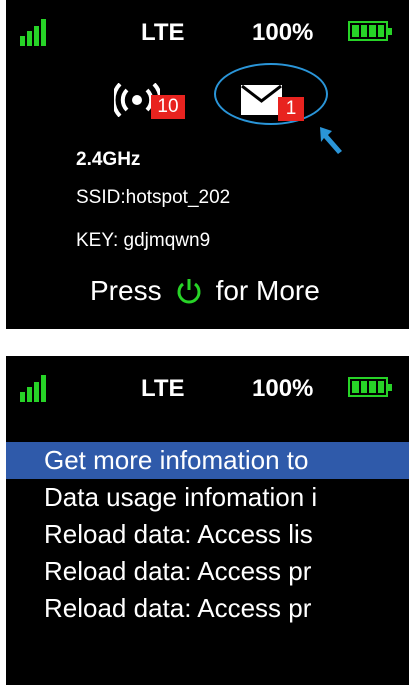 Image resolution: width=417 pixels, height=685 pixels. What do you see at coordinates (207, 497) in the screenshot?
I see `menu-item: Data usage infomation i` at bounding box center [207, 497].